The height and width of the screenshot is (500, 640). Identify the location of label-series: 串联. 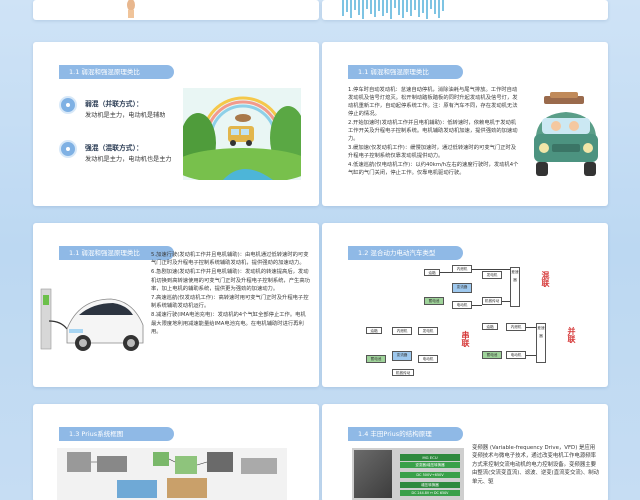
(465, 339).